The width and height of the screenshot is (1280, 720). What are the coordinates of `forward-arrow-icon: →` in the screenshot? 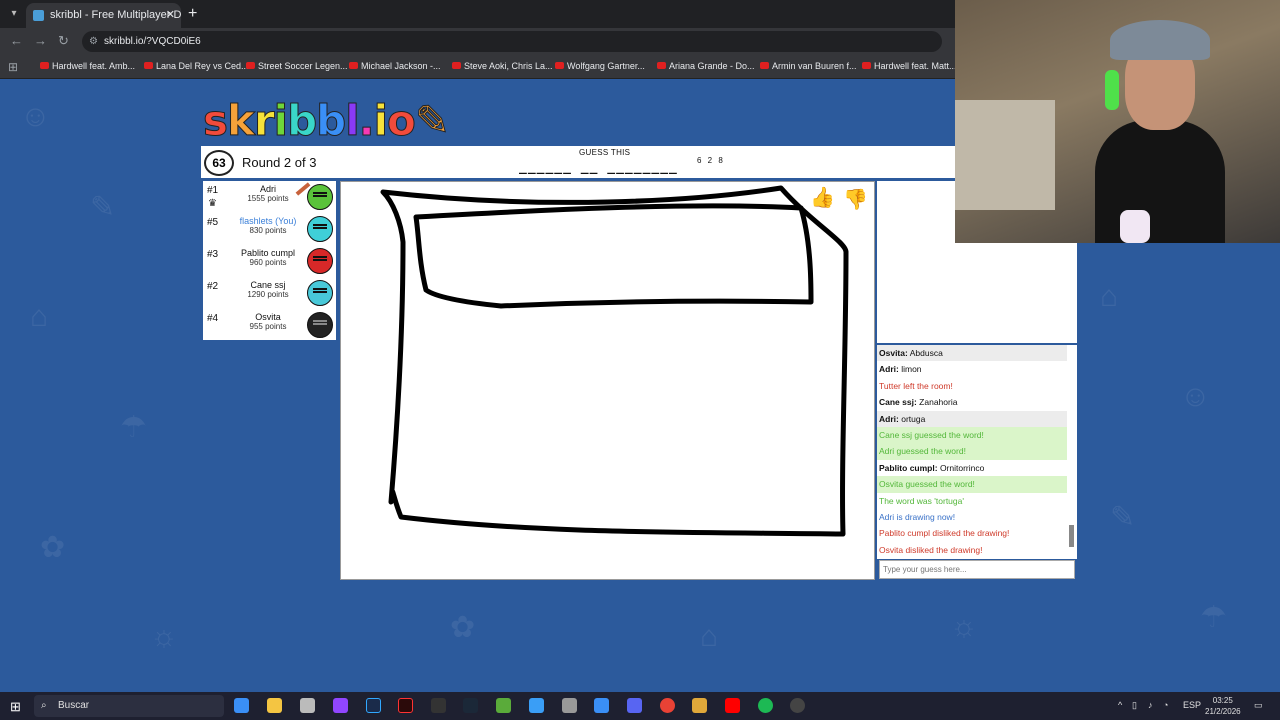 It's located at (40, 40).